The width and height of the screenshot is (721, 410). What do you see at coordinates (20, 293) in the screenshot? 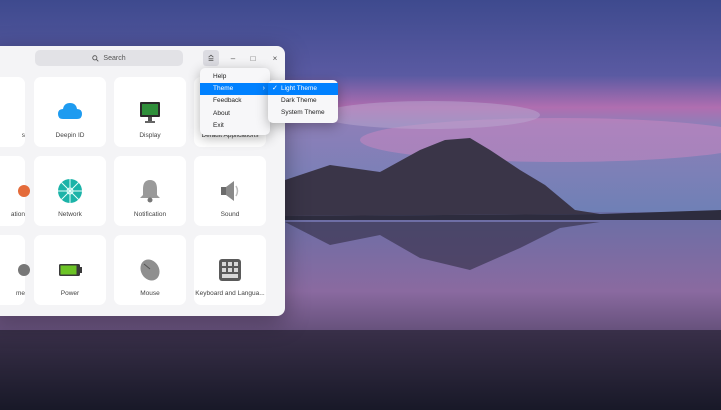
I see `module-label: me` at bounding box center [20, 293].